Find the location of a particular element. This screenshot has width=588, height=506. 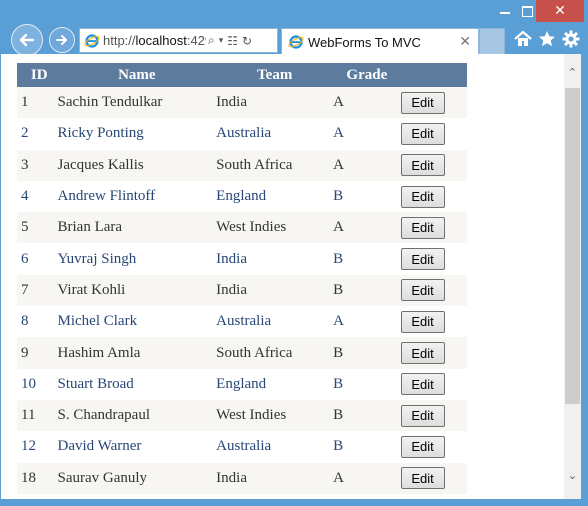

search-icon: ⌕ is located at coordinates (211, 40).